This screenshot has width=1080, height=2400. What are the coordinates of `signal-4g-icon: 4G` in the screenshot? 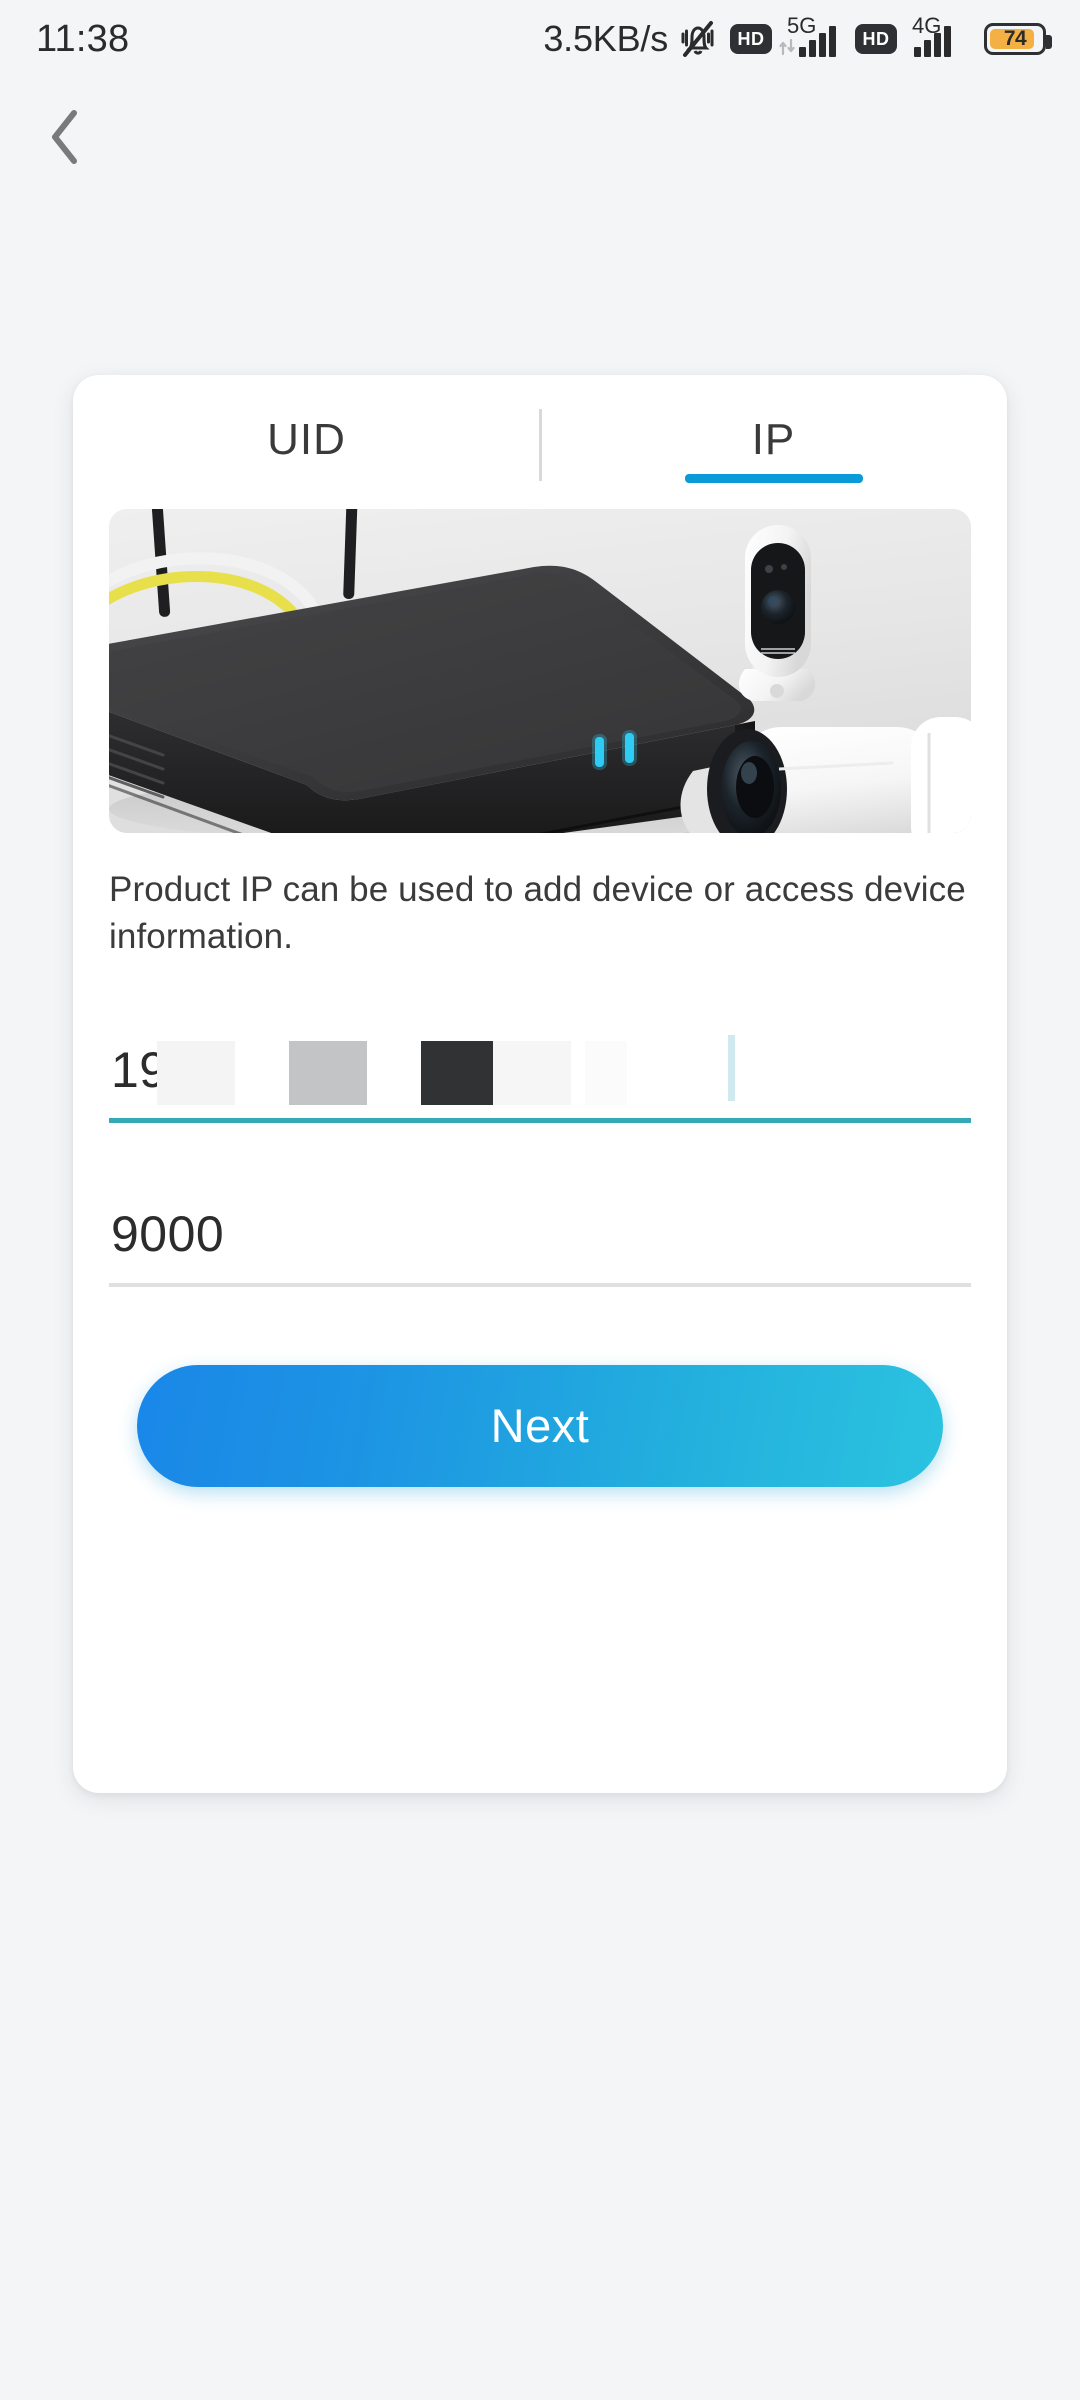 It's located at (938, 37).